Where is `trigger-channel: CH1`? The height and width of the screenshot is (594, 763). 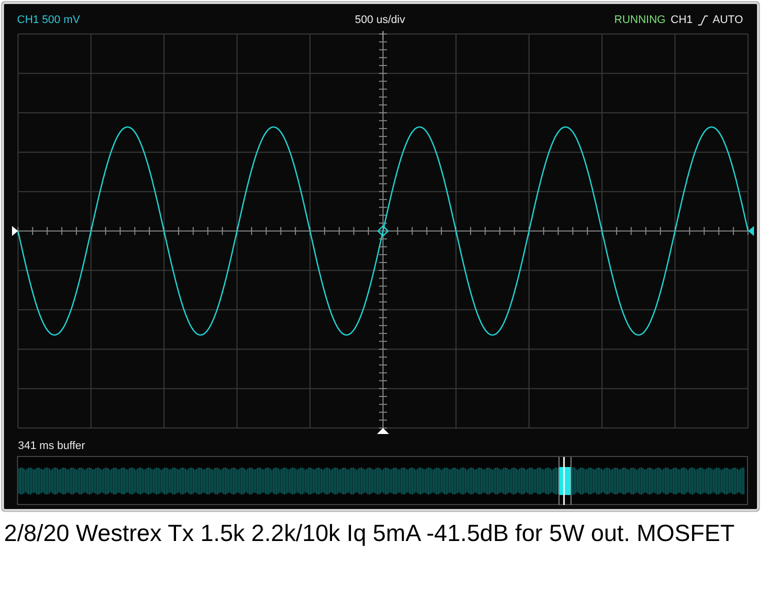 trigger-channel: CH1 is located at coordinates (681, 20).